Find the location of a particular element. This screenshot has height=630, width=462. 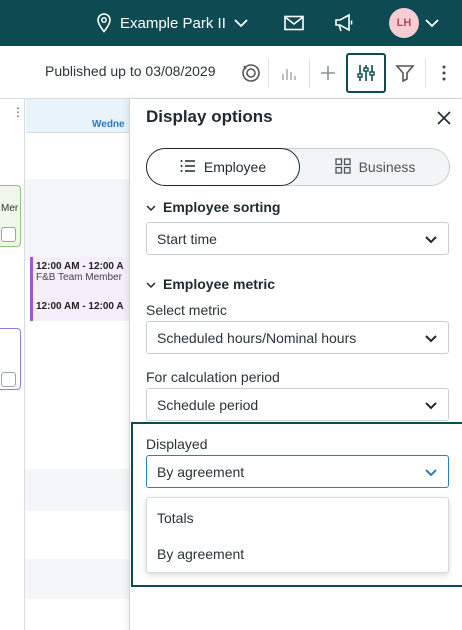

displayed-label: Displayed is located at coordinates (177, 444).